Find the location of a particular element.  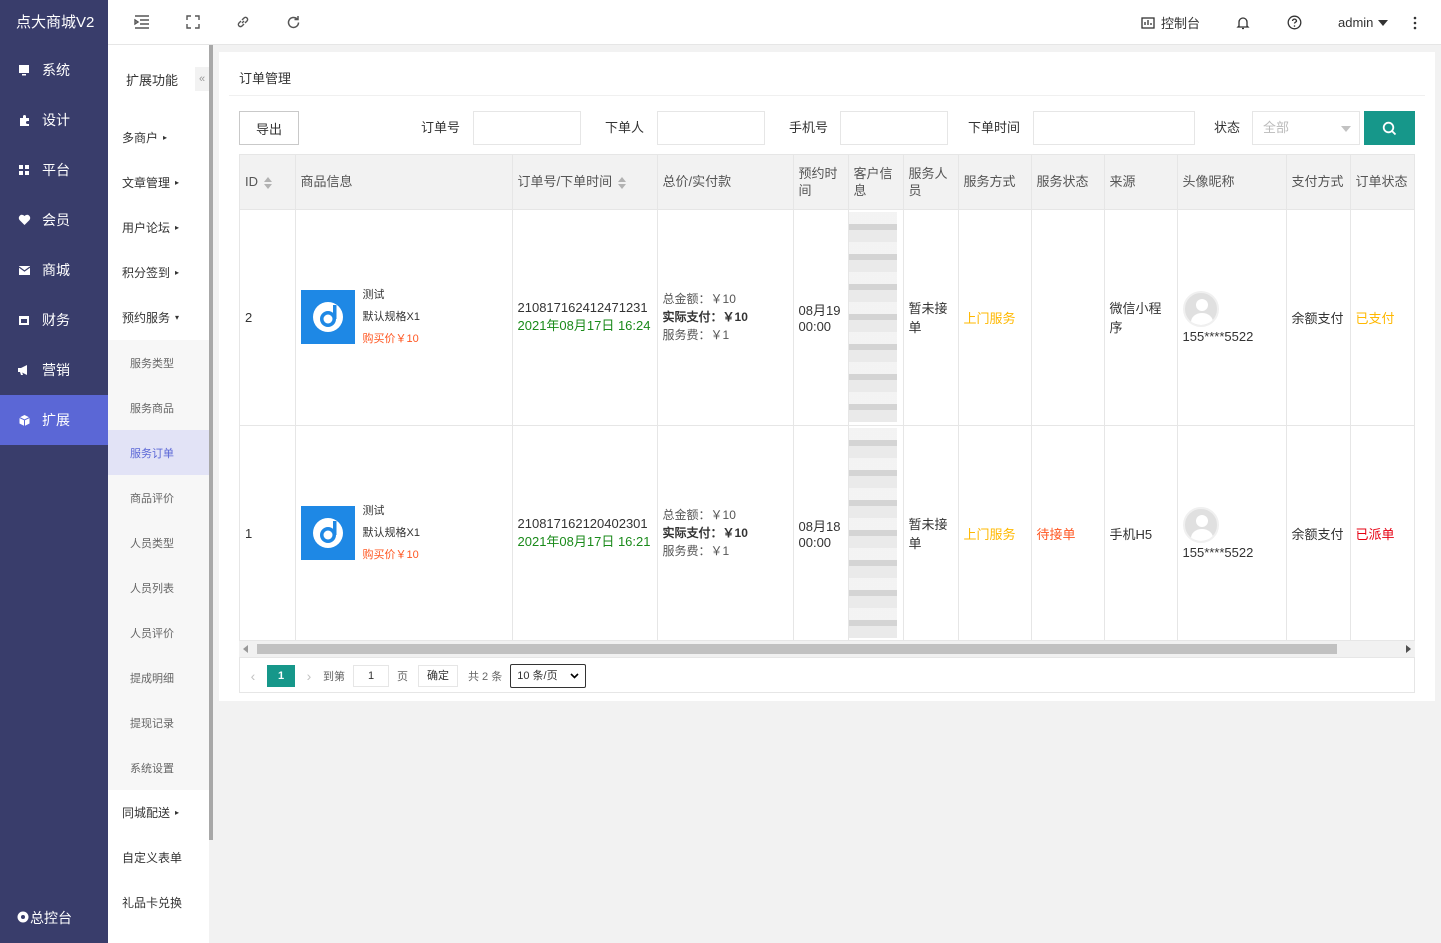

nav-item-label: 扩展 is located at coordinates (56, 420).